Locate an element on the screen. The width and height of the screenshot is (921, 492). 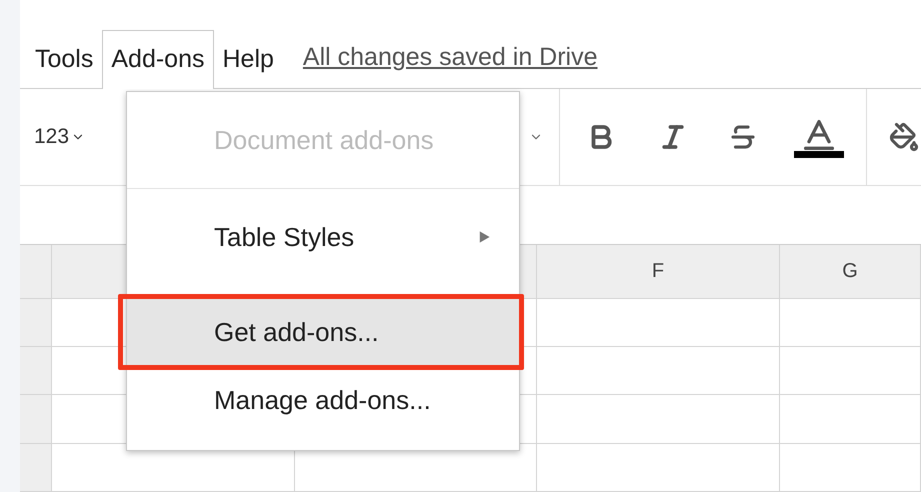
menu-item: Tools is located at coordinates (64, 59).